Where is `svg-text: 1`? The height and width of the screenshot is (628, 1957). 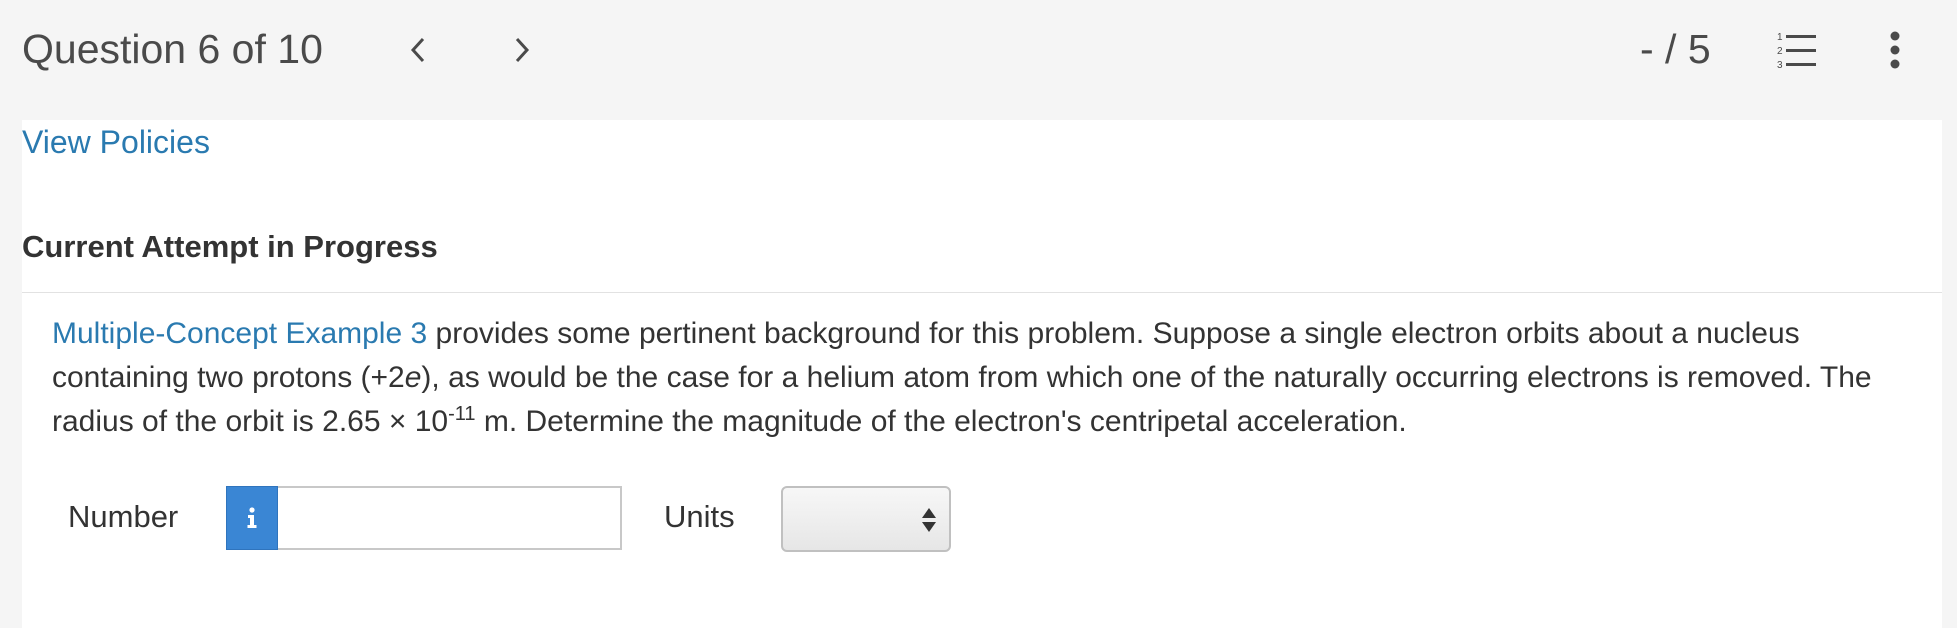
svg-text: 1 is located at coordinates (1780, 37).